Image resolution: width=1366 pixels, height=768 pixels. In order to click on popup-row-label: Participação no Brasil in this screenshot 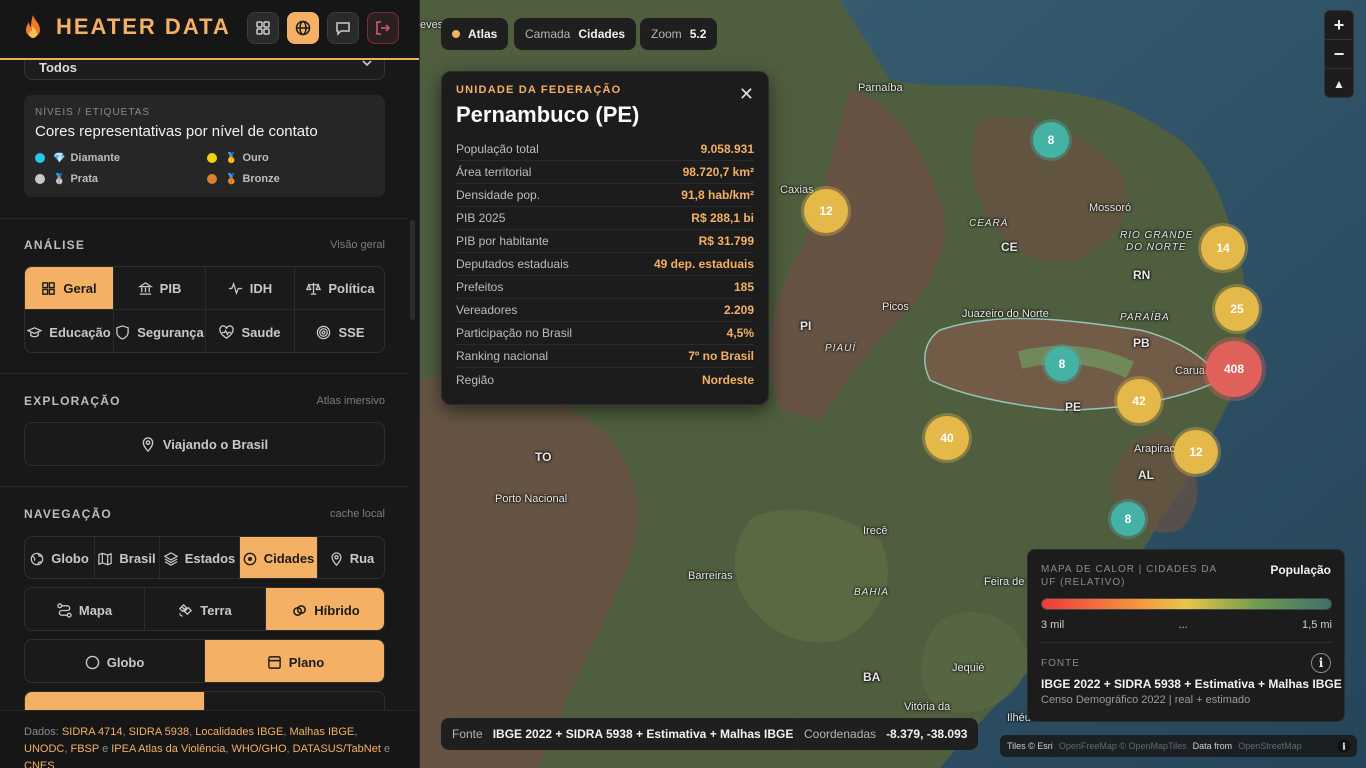, I will do `click(514, 333)`.